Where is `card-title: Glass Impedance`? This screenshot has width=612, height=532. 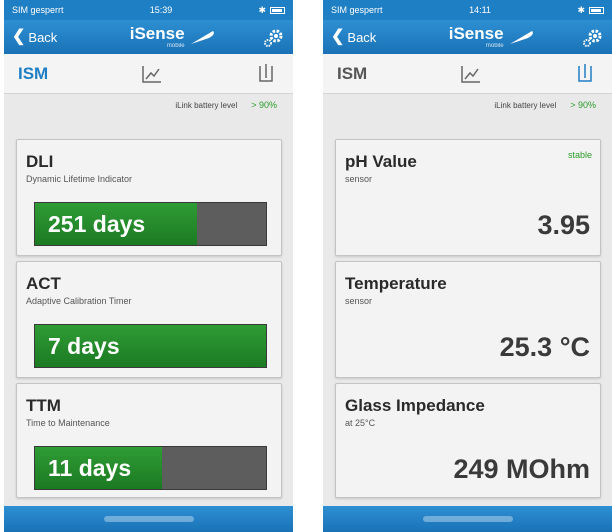
card-title: Glass Impedance is located at coordinates (415, 405).